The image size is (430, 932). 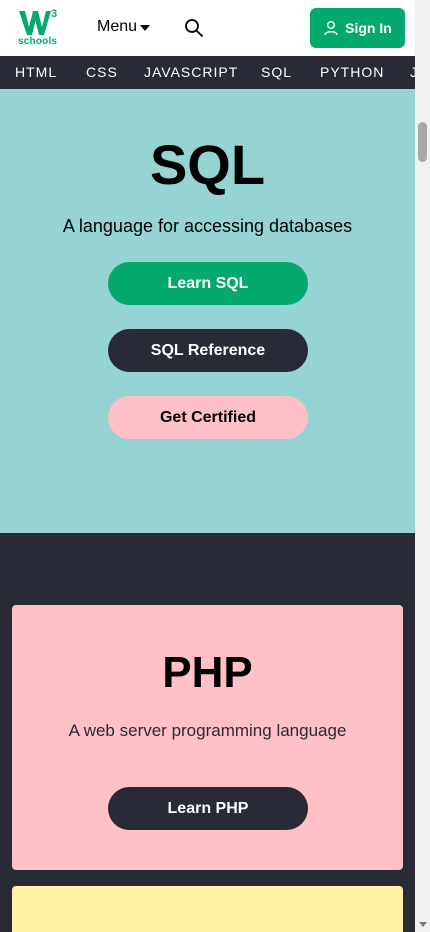 What do you see at coordinates (207, 28) in the screenshot?
I see `top-header: 3 schools Menu Sign In` at bounding box center [207, 28].